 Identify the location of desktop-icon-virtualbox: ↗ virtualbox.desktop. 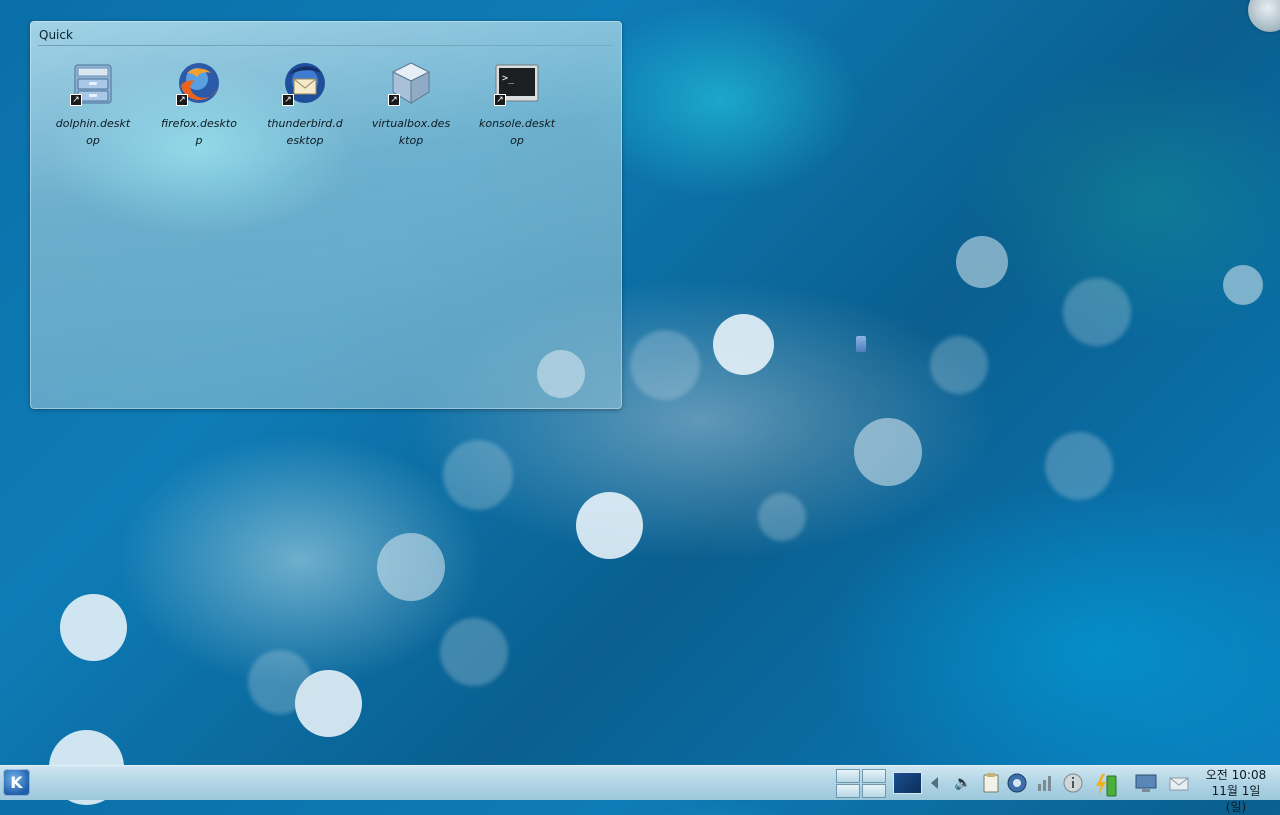
(411, 104).